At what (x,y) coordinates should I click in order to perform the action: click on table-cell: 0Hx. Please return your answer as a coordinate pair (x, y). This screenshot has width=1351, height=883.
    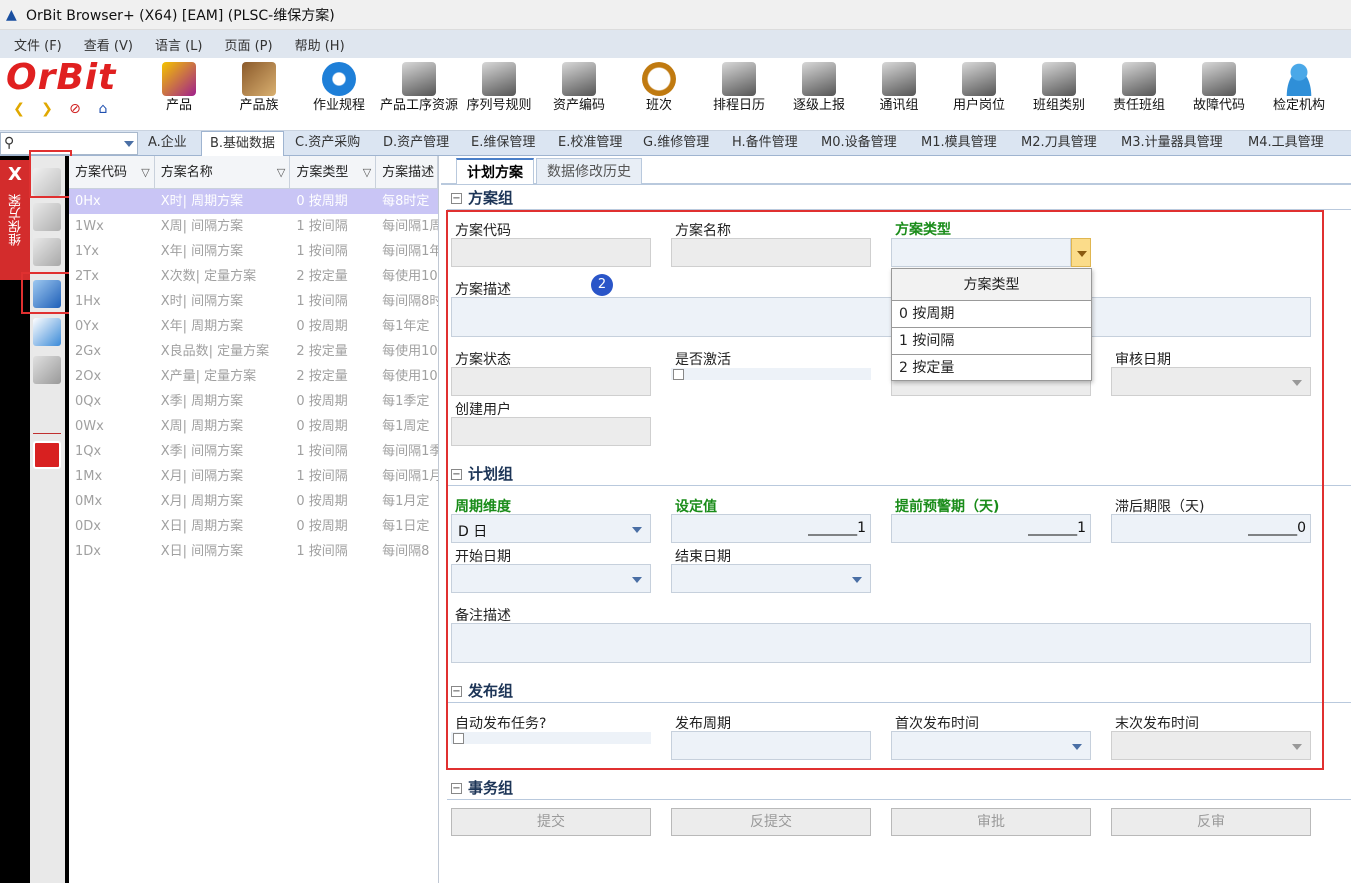
    Looking at the image, I should click on (88, 201).